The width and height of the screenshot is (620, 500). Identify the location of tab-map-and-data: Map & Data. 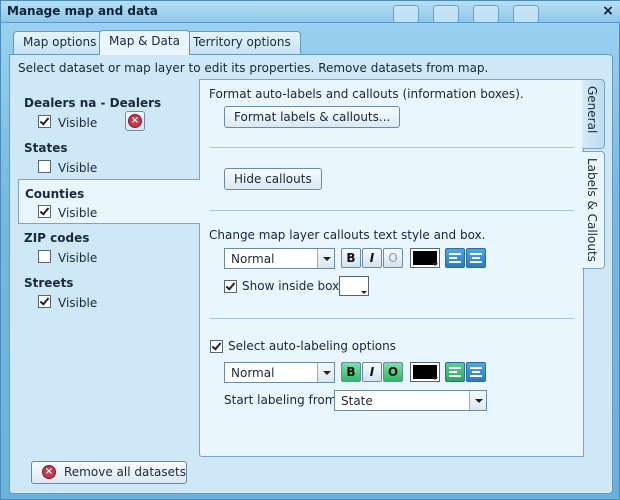
(144, 42).